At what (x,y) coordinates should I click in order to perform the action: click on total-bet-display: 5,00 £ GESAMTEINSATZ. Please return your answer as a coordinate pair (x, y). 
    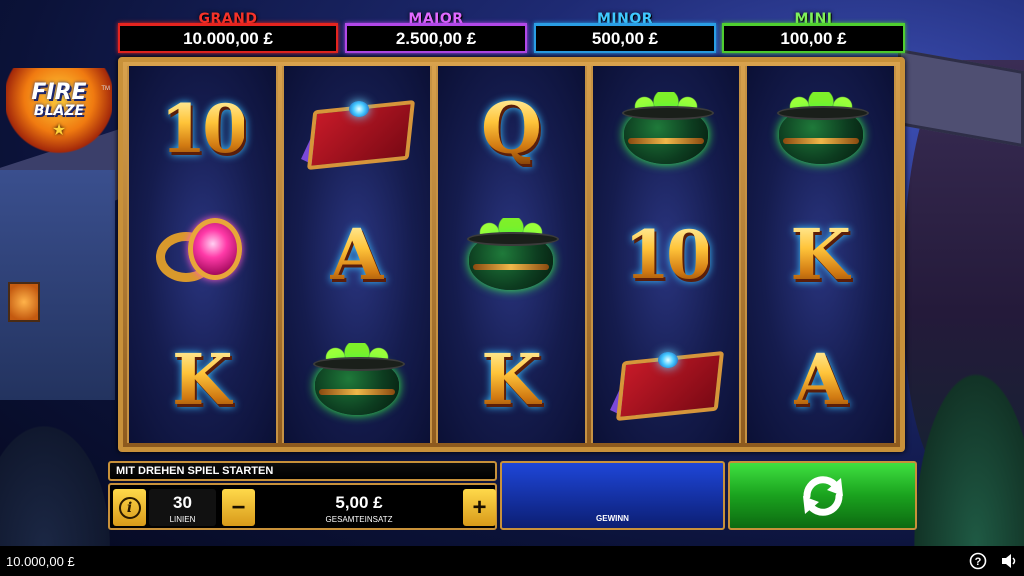
    Looking at the image, I should click on (359, 507).